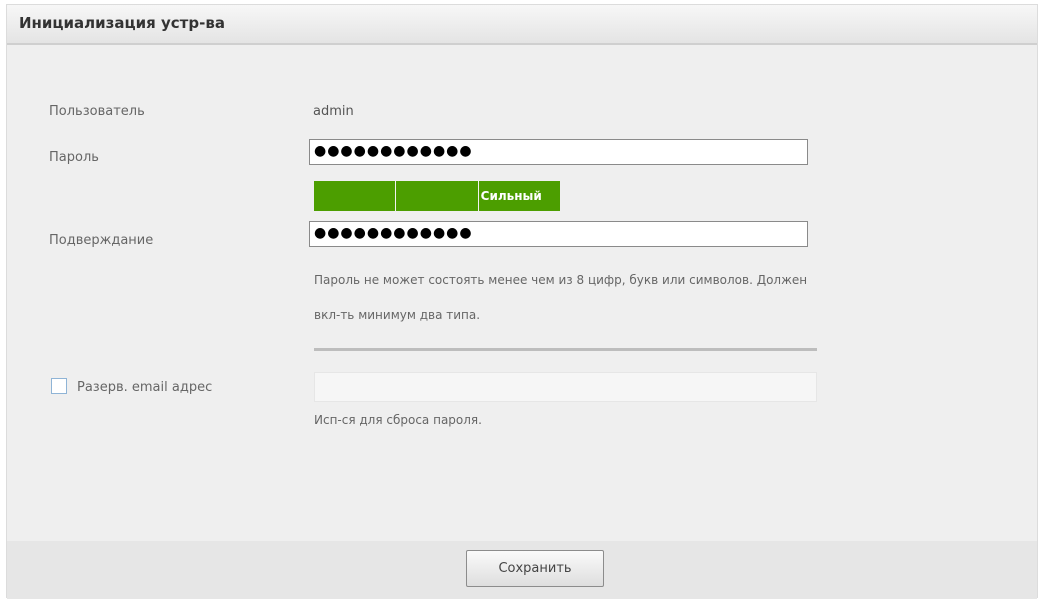  Describe the element at coordinates (535, 568) in the screenshot. I see `save-button: Сохранить` at that location.